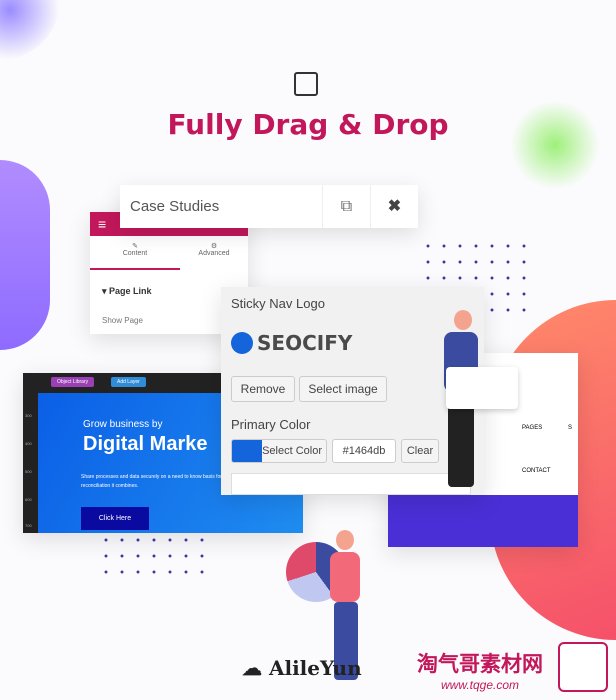  What do you see at coordinates (28, 471) in the screenshot?
I see `ruler-label: 500` at bounding box center [28, 471].